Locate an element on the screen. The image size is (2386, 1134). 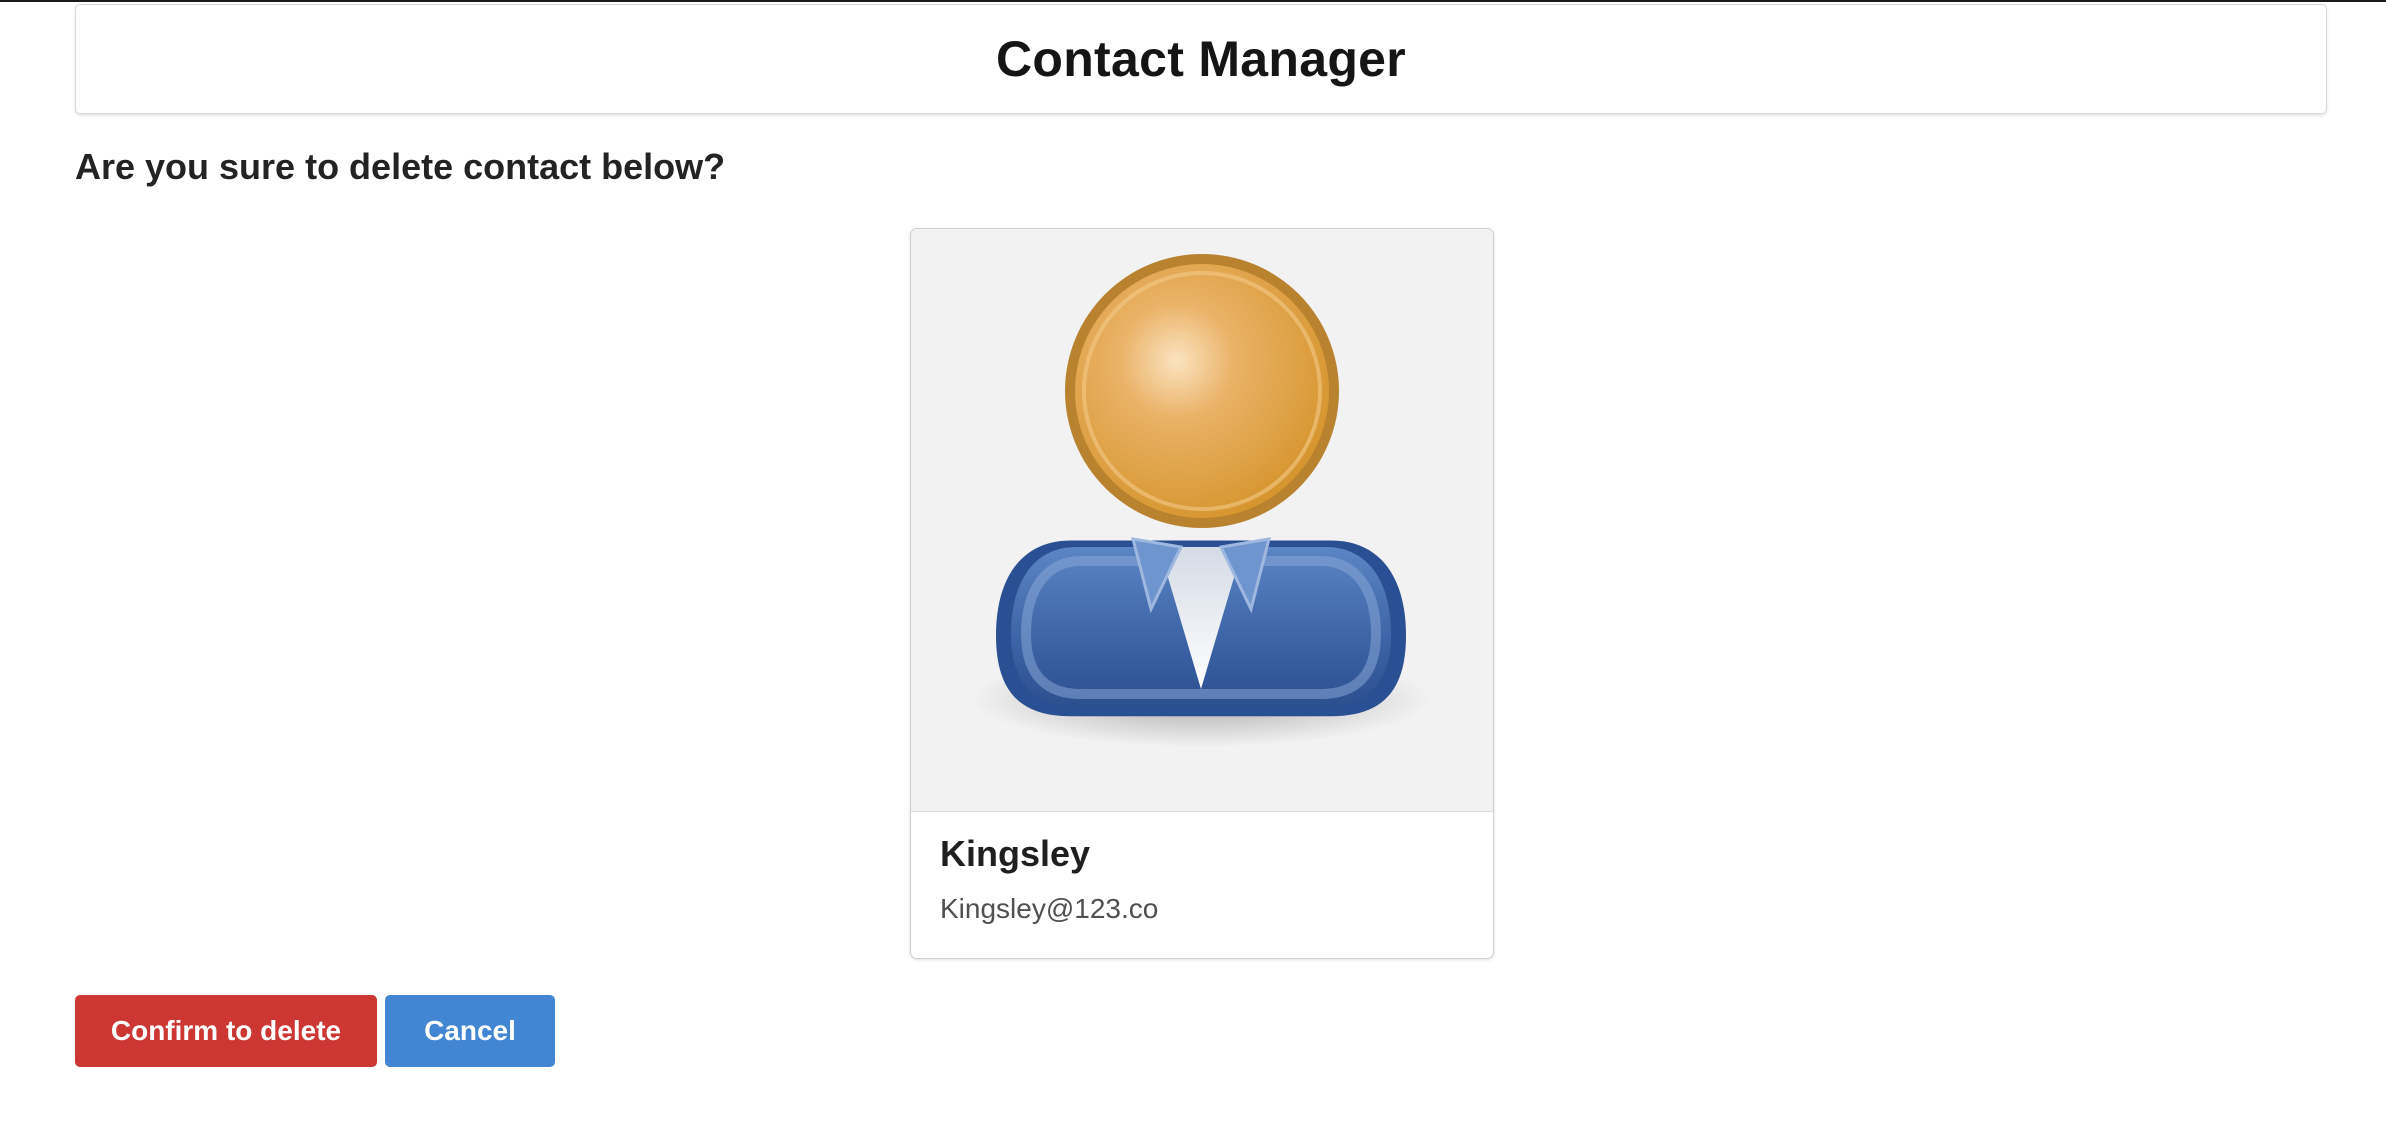
contact-name: Kingsley is located at coordinates (1015, 853).